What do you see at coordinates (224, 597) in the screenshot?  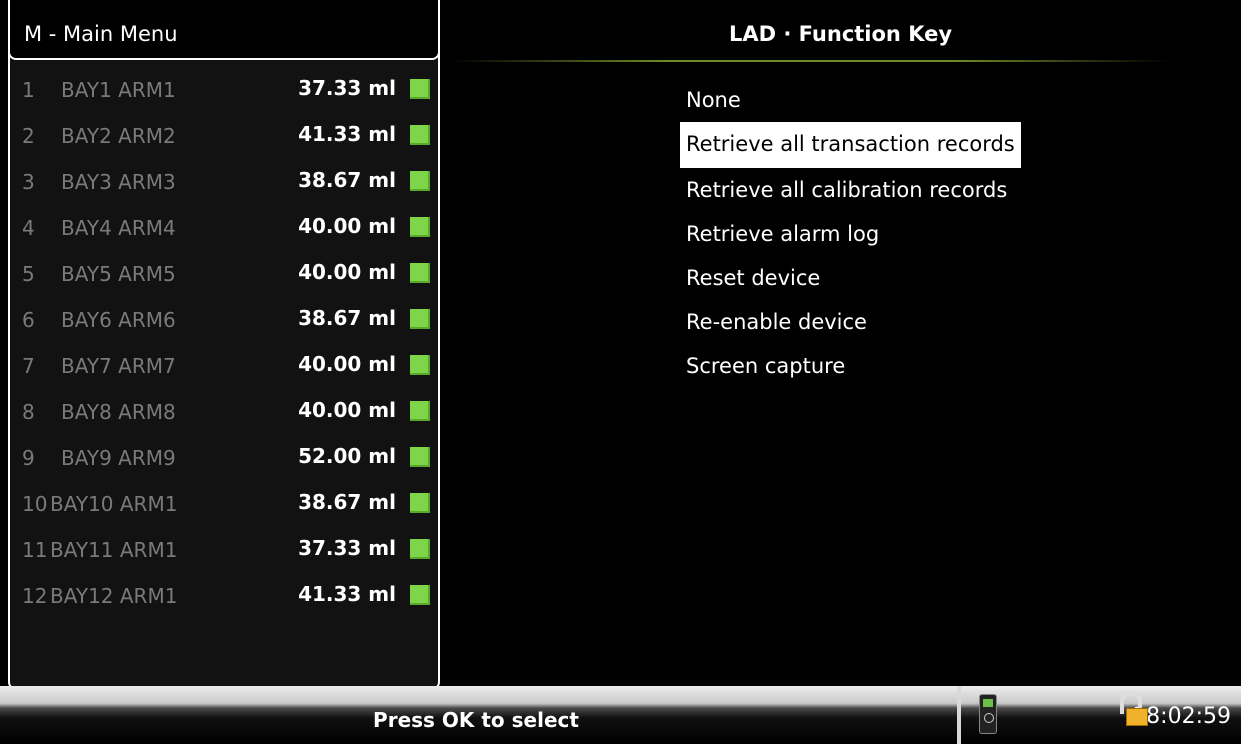 I see `list-item: 12 BAY12 ARM1 41.33 ml` at bounding box center [224, 597].